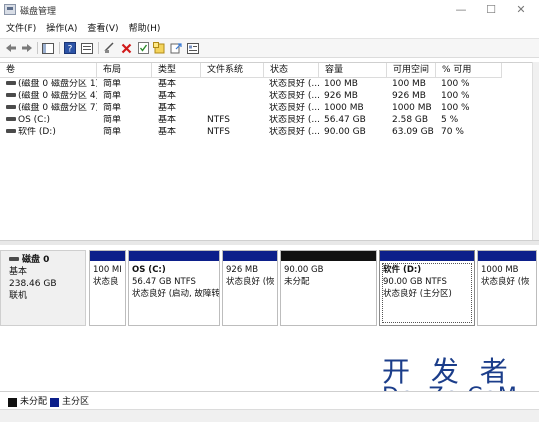 The height and width of the screenshot is (422, 539). What do you see at coordinates (159, 48) in the screenshot?
I see `new-folder-icon` at bounding box center [159, 48].